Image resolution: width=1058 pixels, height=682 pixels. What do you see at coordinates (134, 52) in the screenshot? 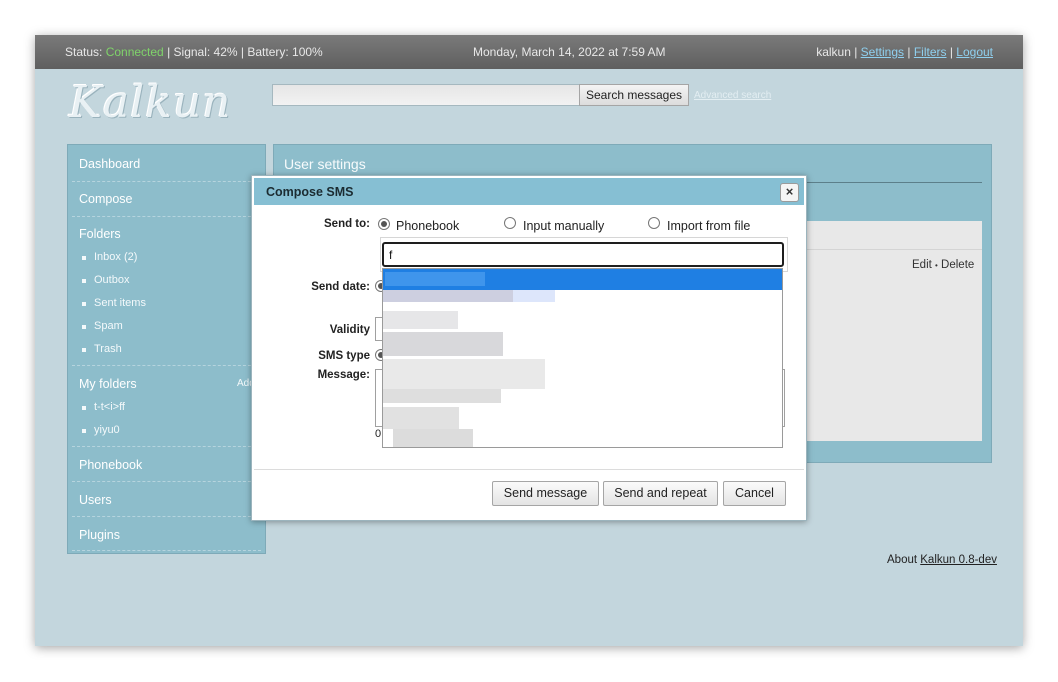
I see `status-value: Connected` at bounding box center [134, 52].